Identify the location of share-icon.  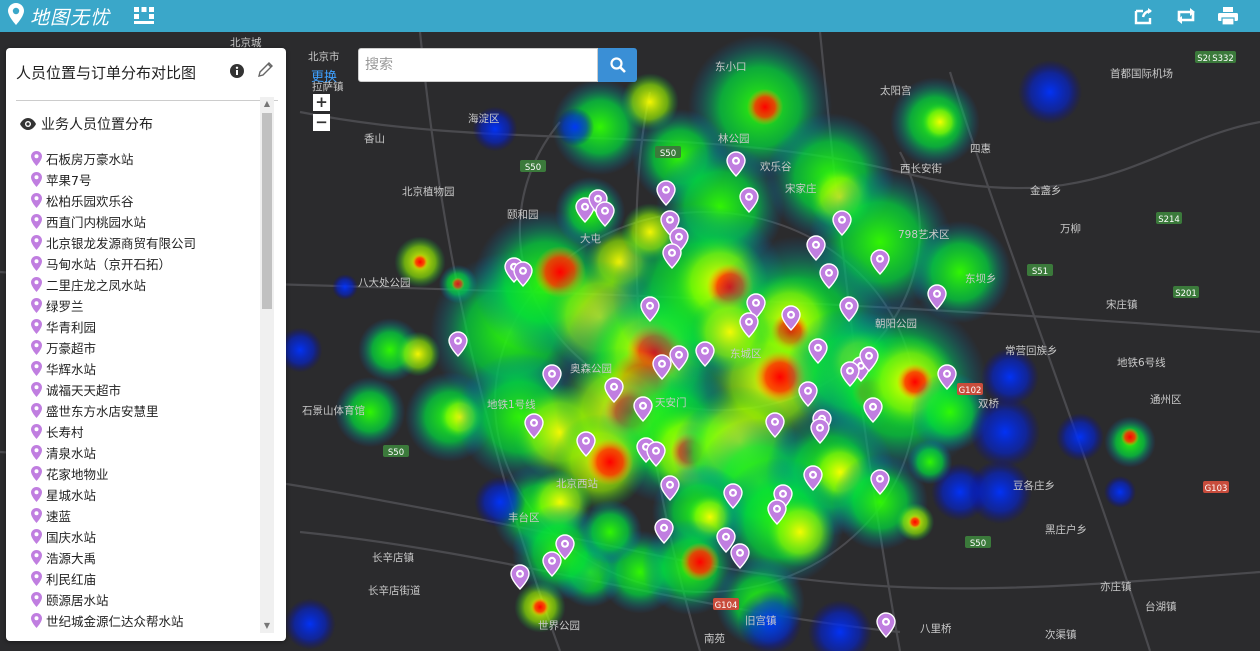
(1144, 16).